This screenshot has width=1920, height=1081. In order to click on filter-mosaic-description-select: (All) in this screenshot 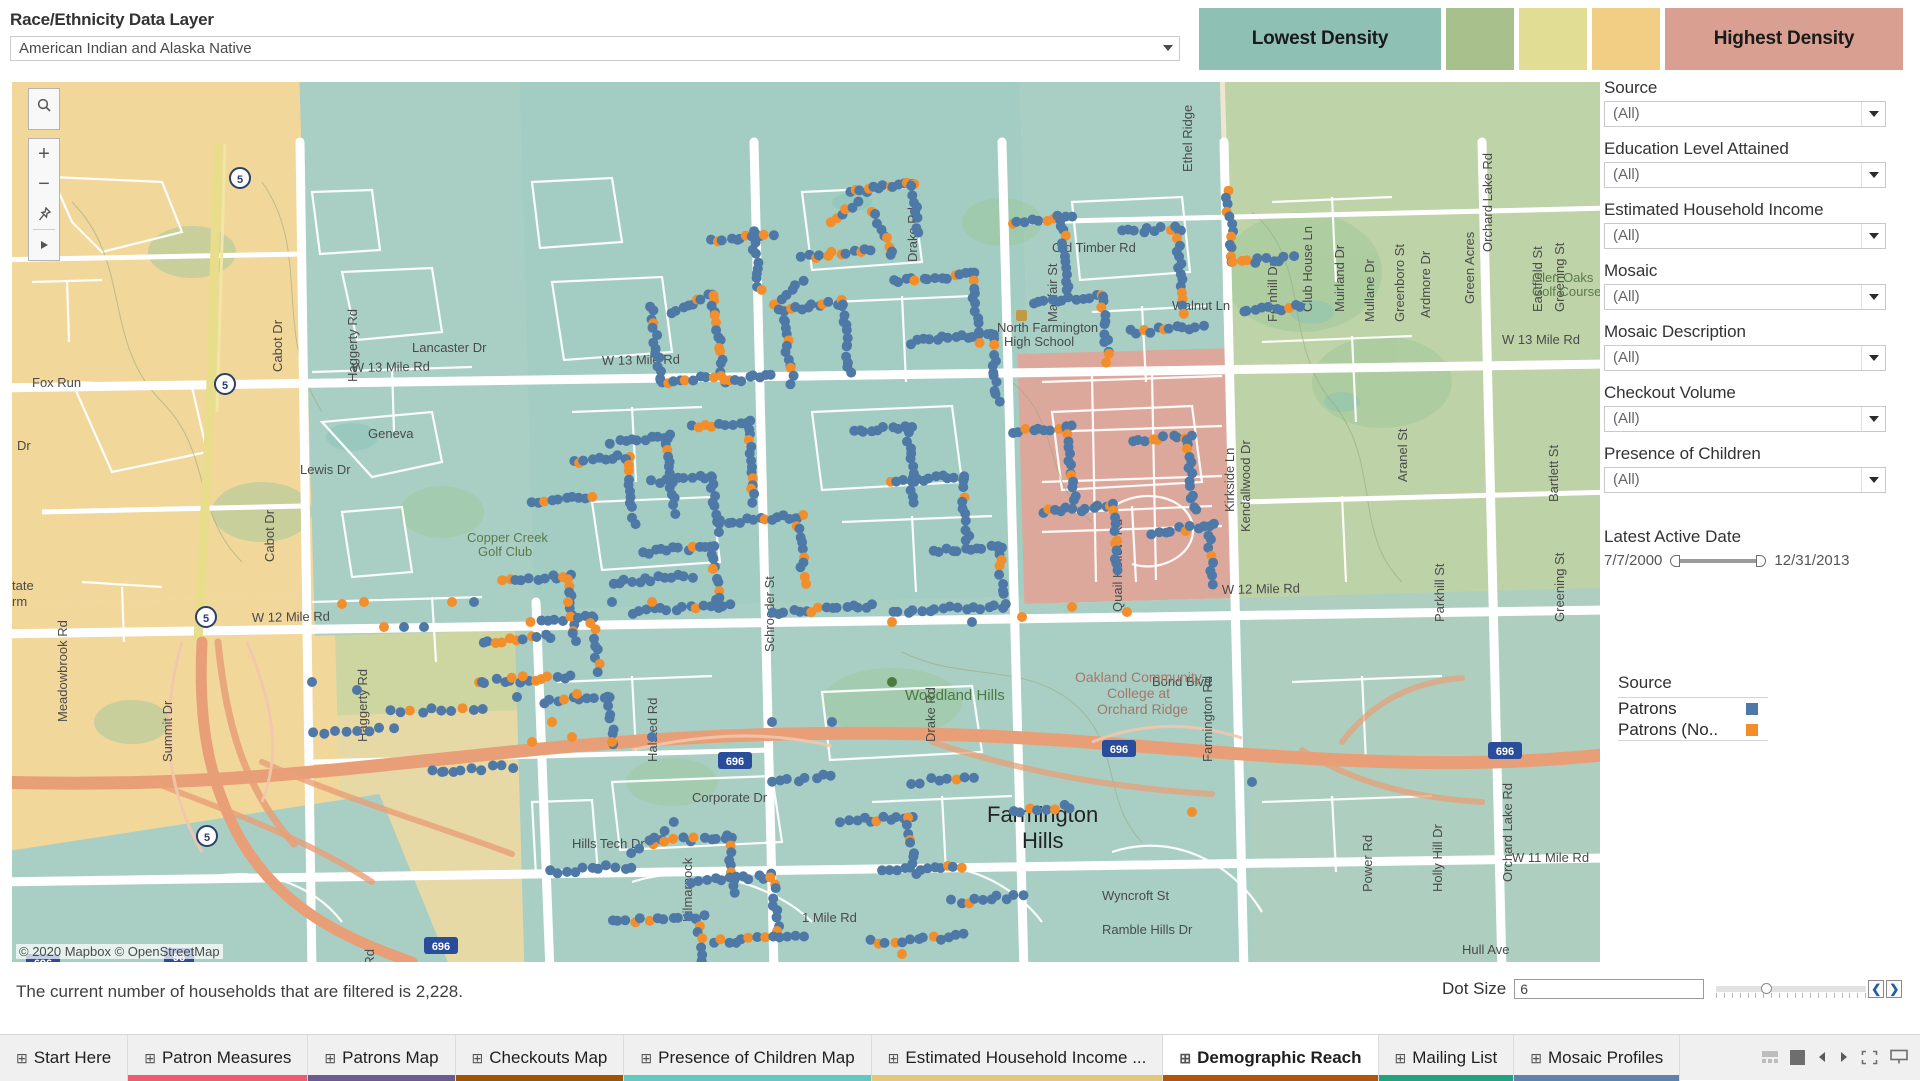, I will do `click(1745, 358)`.